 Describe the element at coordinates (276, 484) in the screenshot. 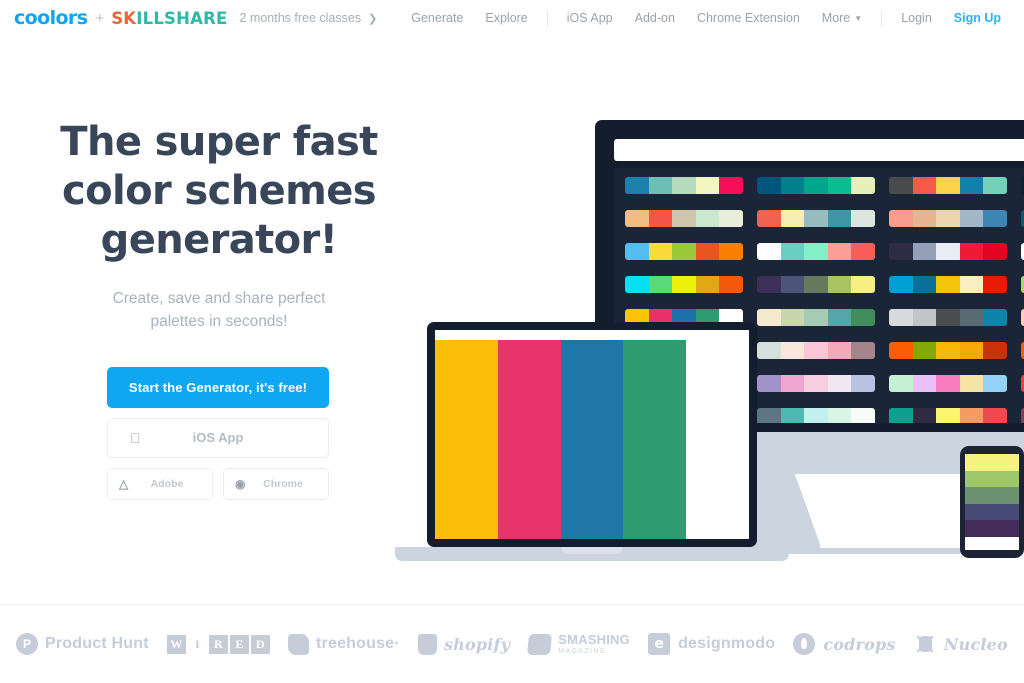

I see `chrome-extension-button: ◉ Chrome` at that location.